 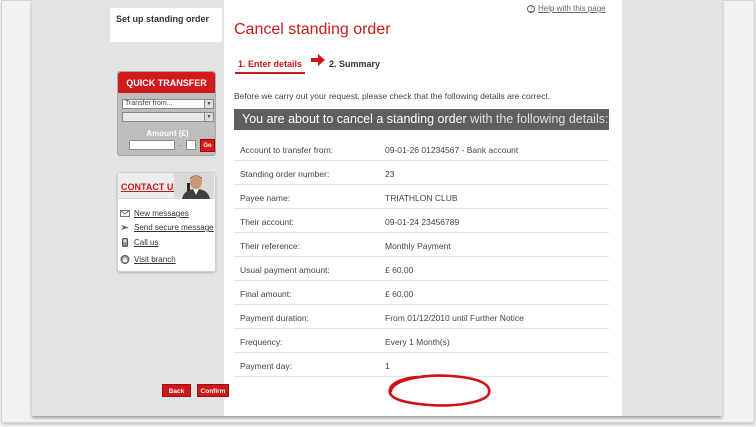 I want to click on new-messages-link: New messages, so click(x=154, y=213).